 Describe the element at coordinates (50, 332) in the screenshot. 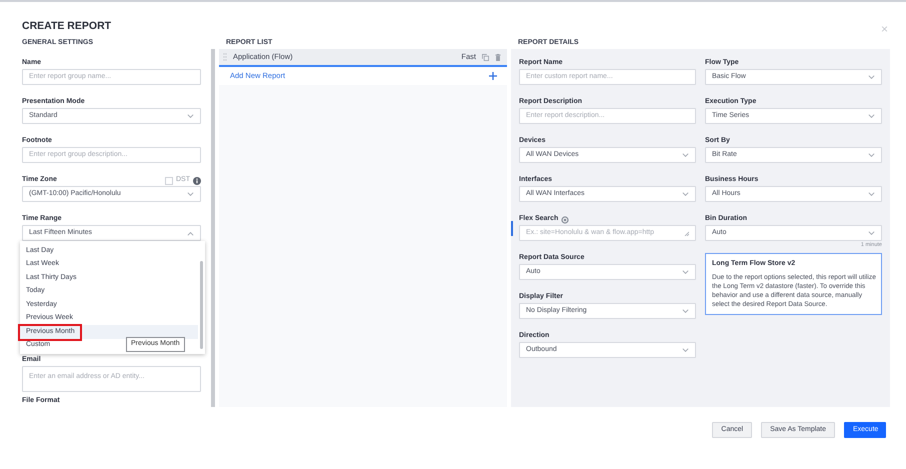

I see `highlight-box` at that location.